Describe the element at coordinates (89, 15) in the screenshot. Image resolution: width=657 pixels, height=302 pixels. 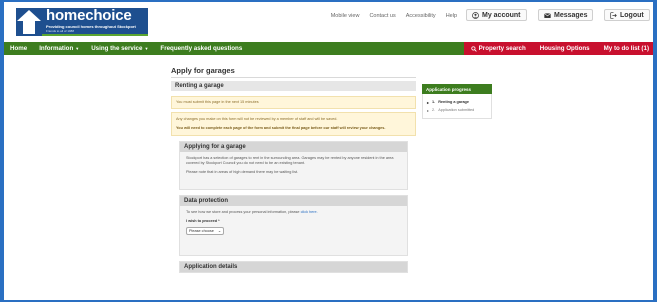
I see `logo-wordmark: homechoice` at that location.